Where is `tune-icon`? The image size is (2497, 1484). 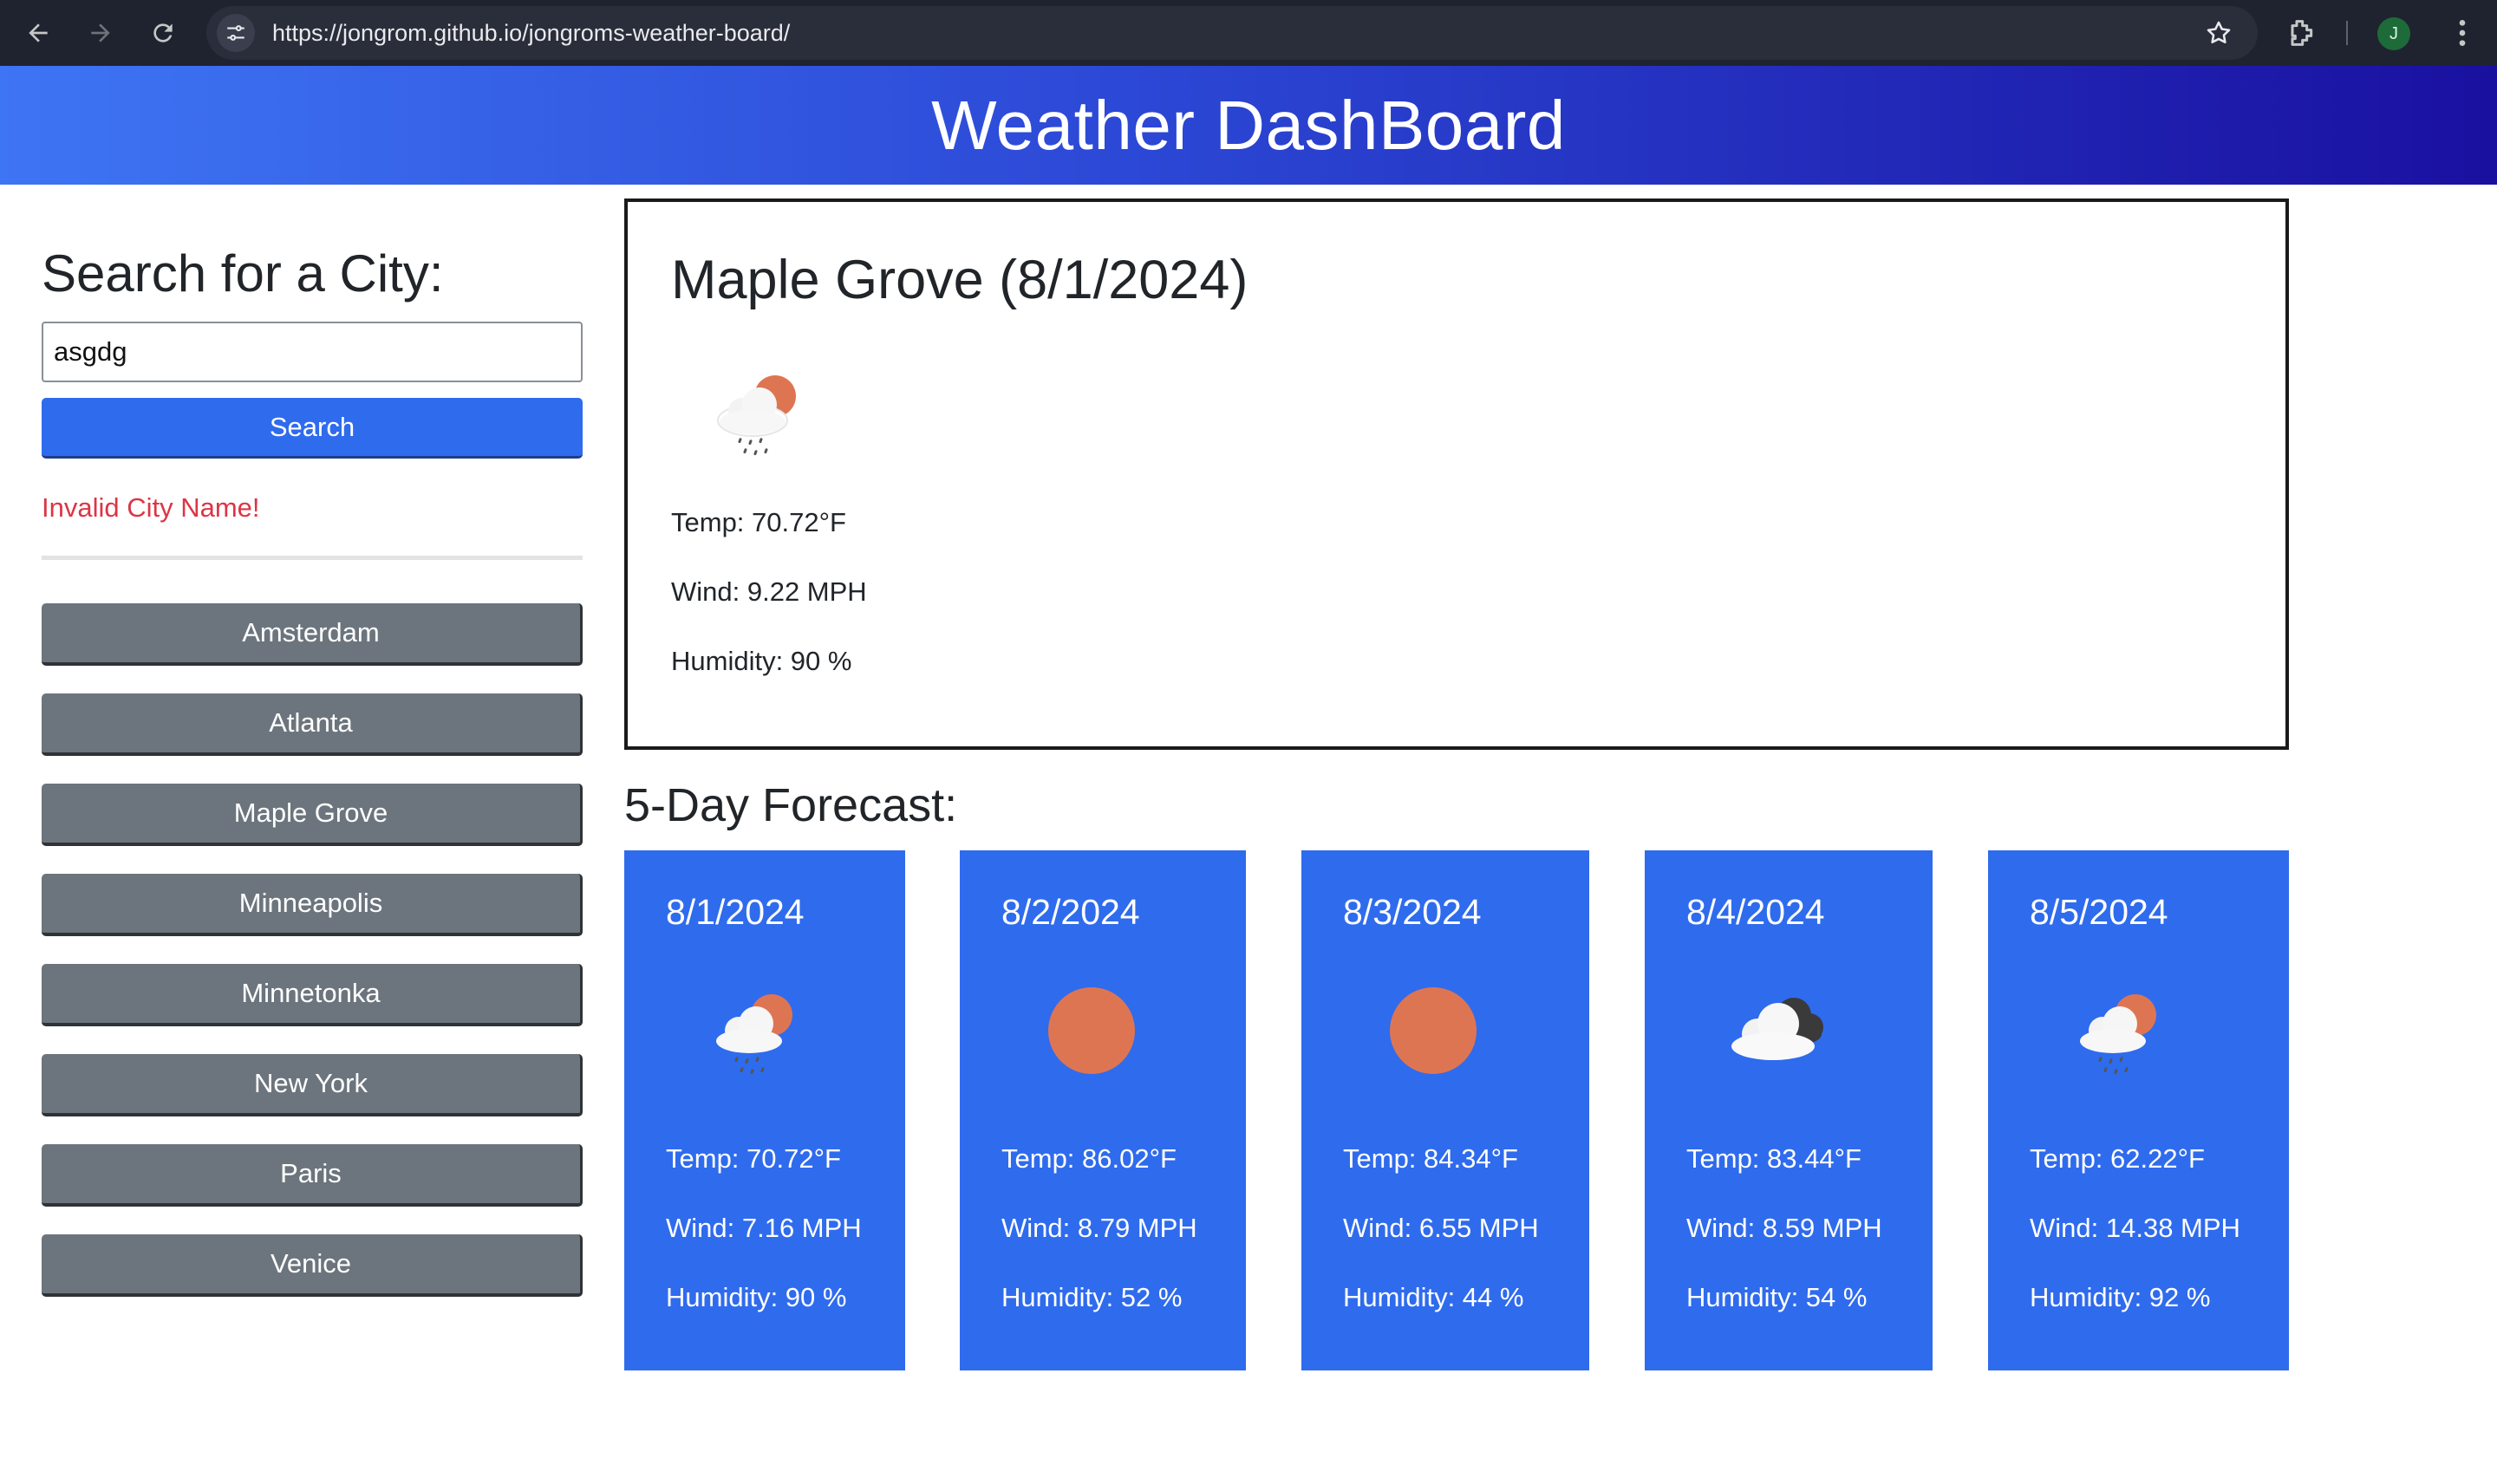 tune-icon is located at coordinates (235, 33).